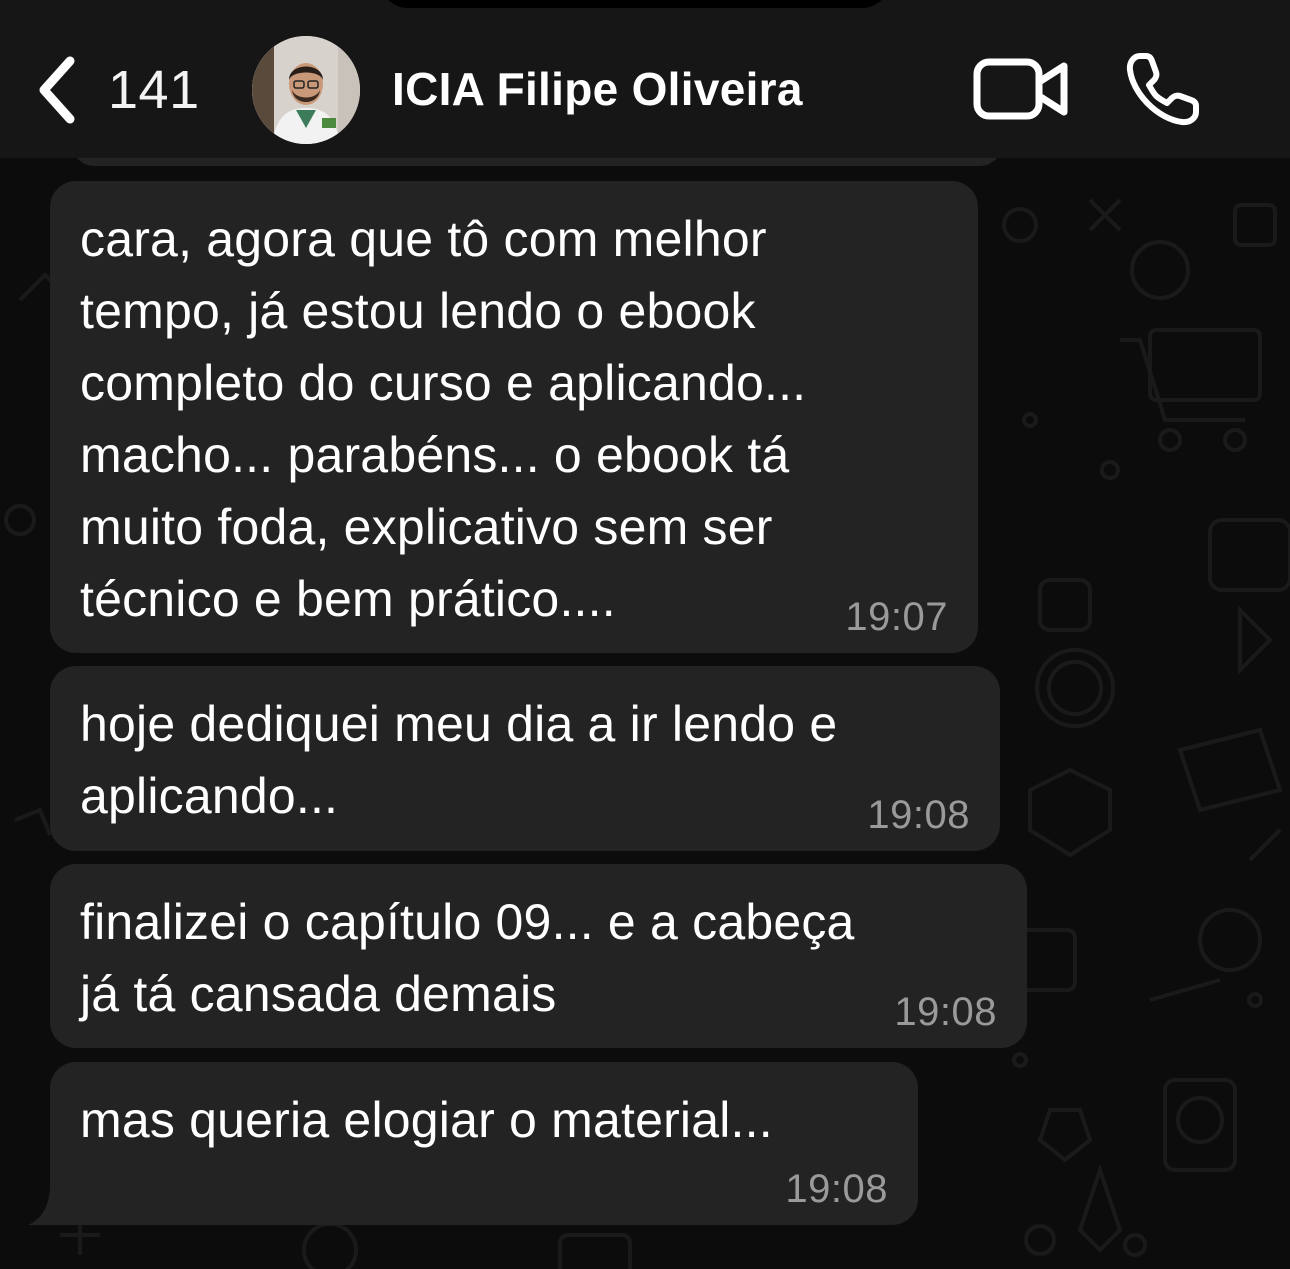 This screenshot has width=1290, height=1269. I want to click on message-bubble: mas queria elogiar o material... 19:08, so click(484, 1143).